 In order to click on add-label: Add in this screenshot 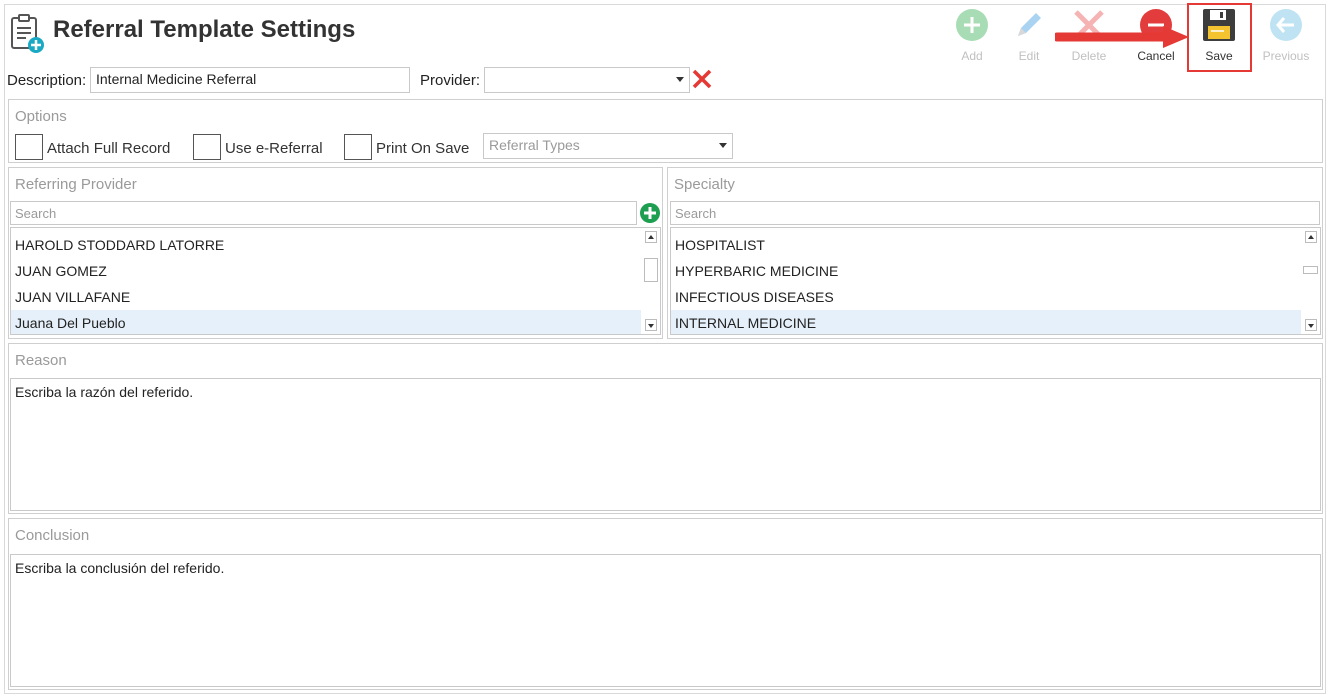, I will do `click(972, 56)`.